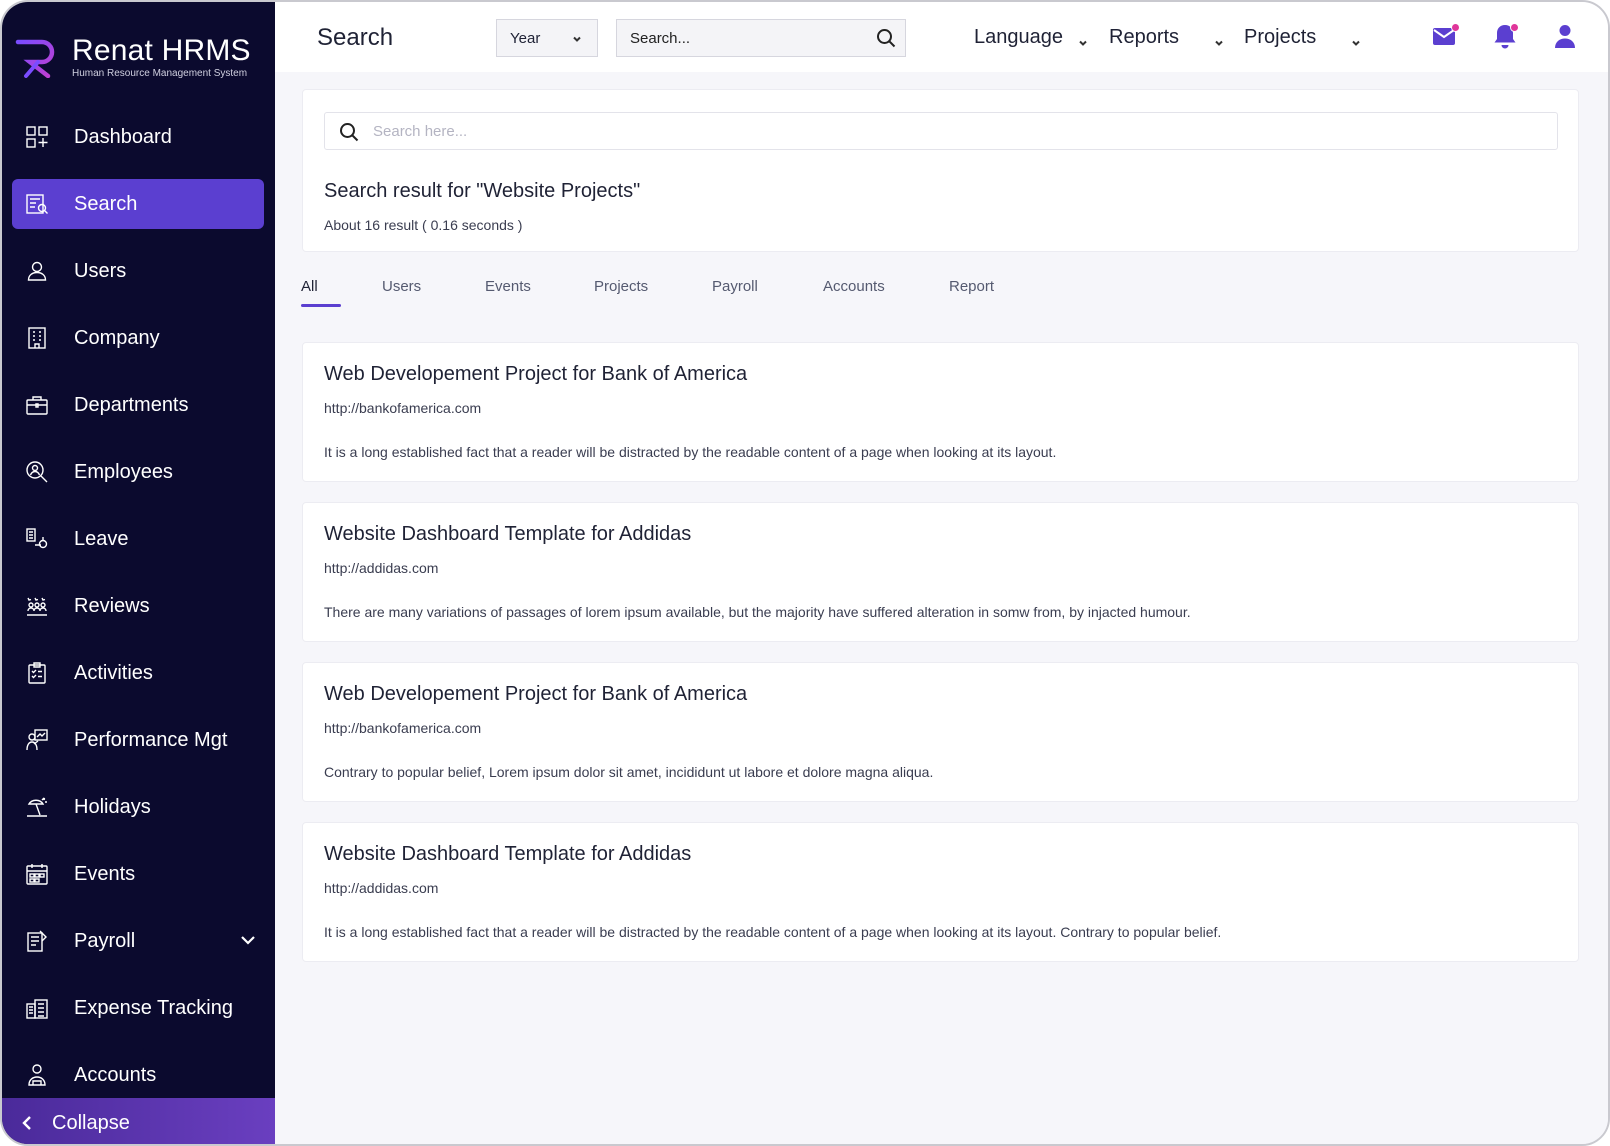 Image resolution: width=1610 pixels, height=1146 pixels. What do you see at coordinates (37, 1075) in the screenshot?
I see `accounts-icon` at bounding box center [37, 1075].